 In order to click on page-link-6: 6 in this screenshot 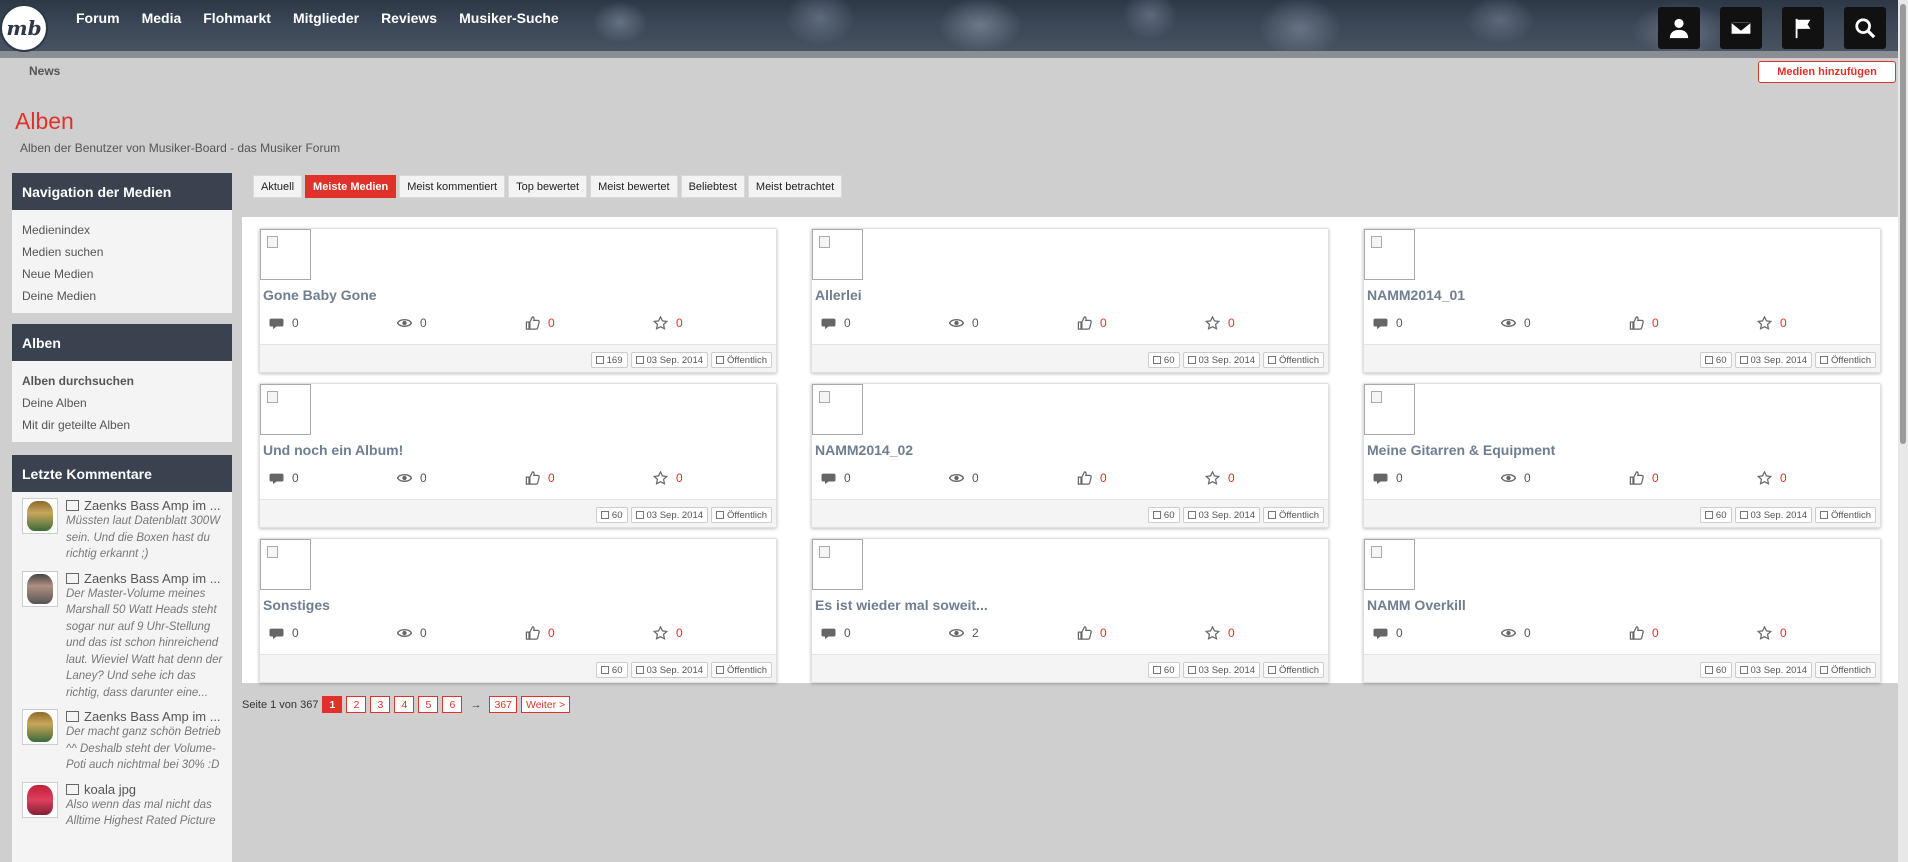, I will do `click(452, 704)`.